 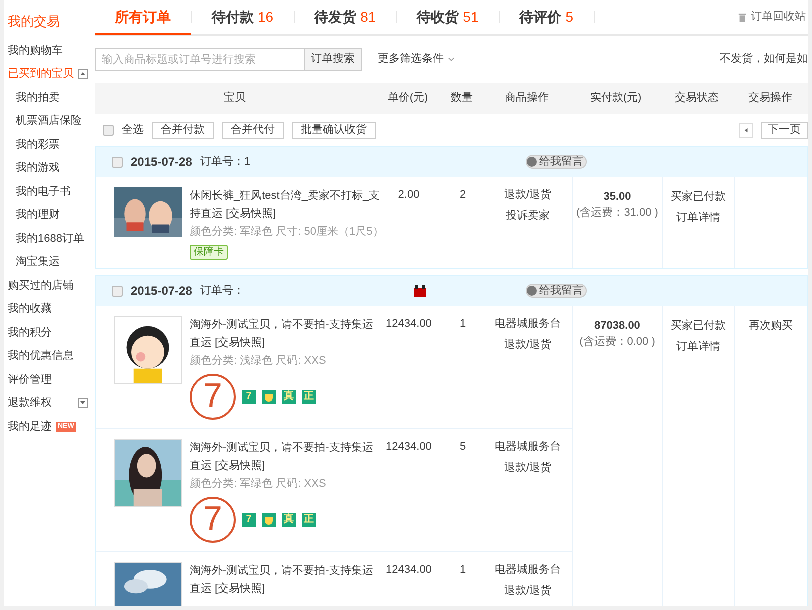 I want to click on caret-left-icon, so click(x=746, y=130).